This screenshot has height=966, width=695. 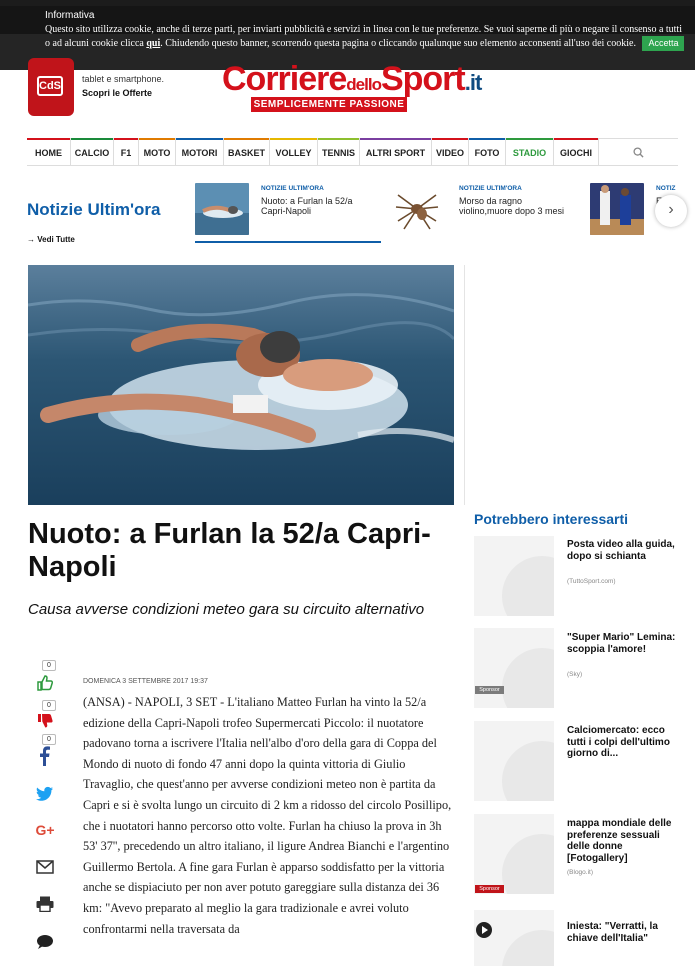 What do you see at coordinates (450, 152) in the screenshot?
I see `nav-item-video: VIDEO` at bounding box center [450, 152].